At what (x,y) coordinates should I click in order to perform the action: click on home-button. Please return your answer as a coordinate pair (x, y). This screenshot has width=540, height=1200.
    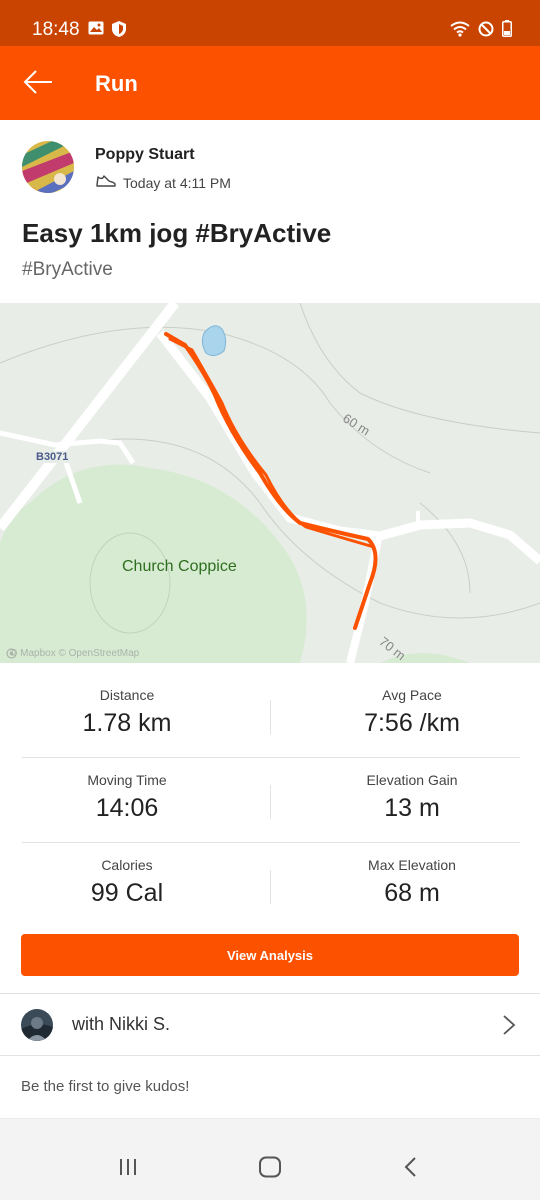
    Looking at the image, I should click on (270, 1169).